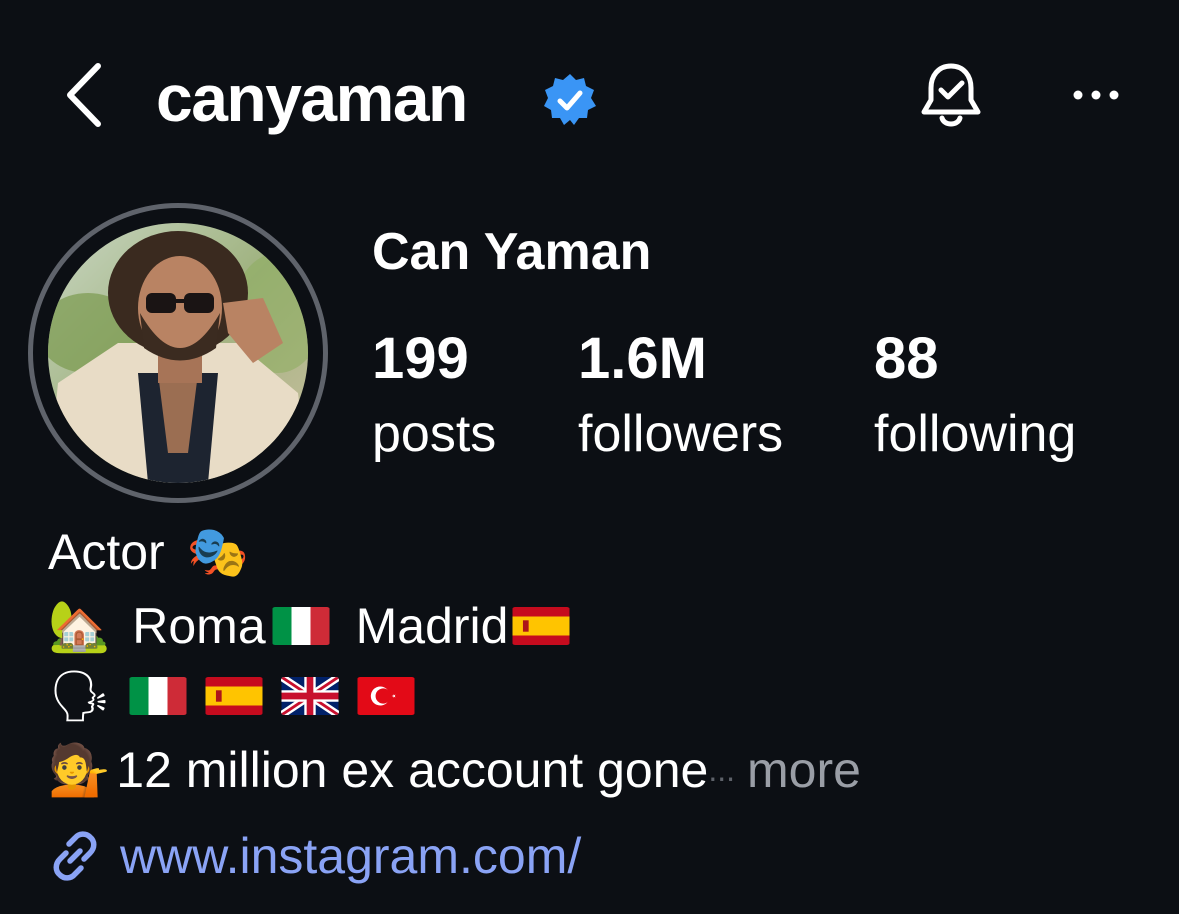 The height and width of the screenshot is (914, 1179). I want to click on person-tipping-hand-icon: 💁, so click(79, 770).